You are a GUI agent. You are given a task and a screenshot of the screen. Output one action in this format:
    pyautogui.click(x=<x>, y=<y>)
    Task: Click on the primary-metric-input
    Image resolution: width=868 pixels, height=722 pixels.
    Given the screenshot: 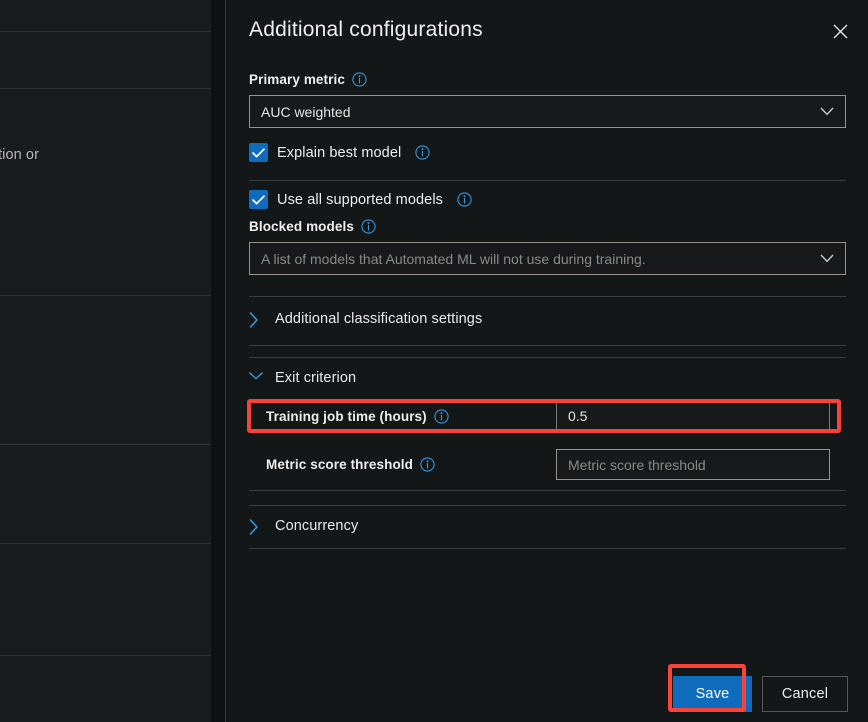 What is the action you would take?
    pyautogui.click(x=547, y=111)
    